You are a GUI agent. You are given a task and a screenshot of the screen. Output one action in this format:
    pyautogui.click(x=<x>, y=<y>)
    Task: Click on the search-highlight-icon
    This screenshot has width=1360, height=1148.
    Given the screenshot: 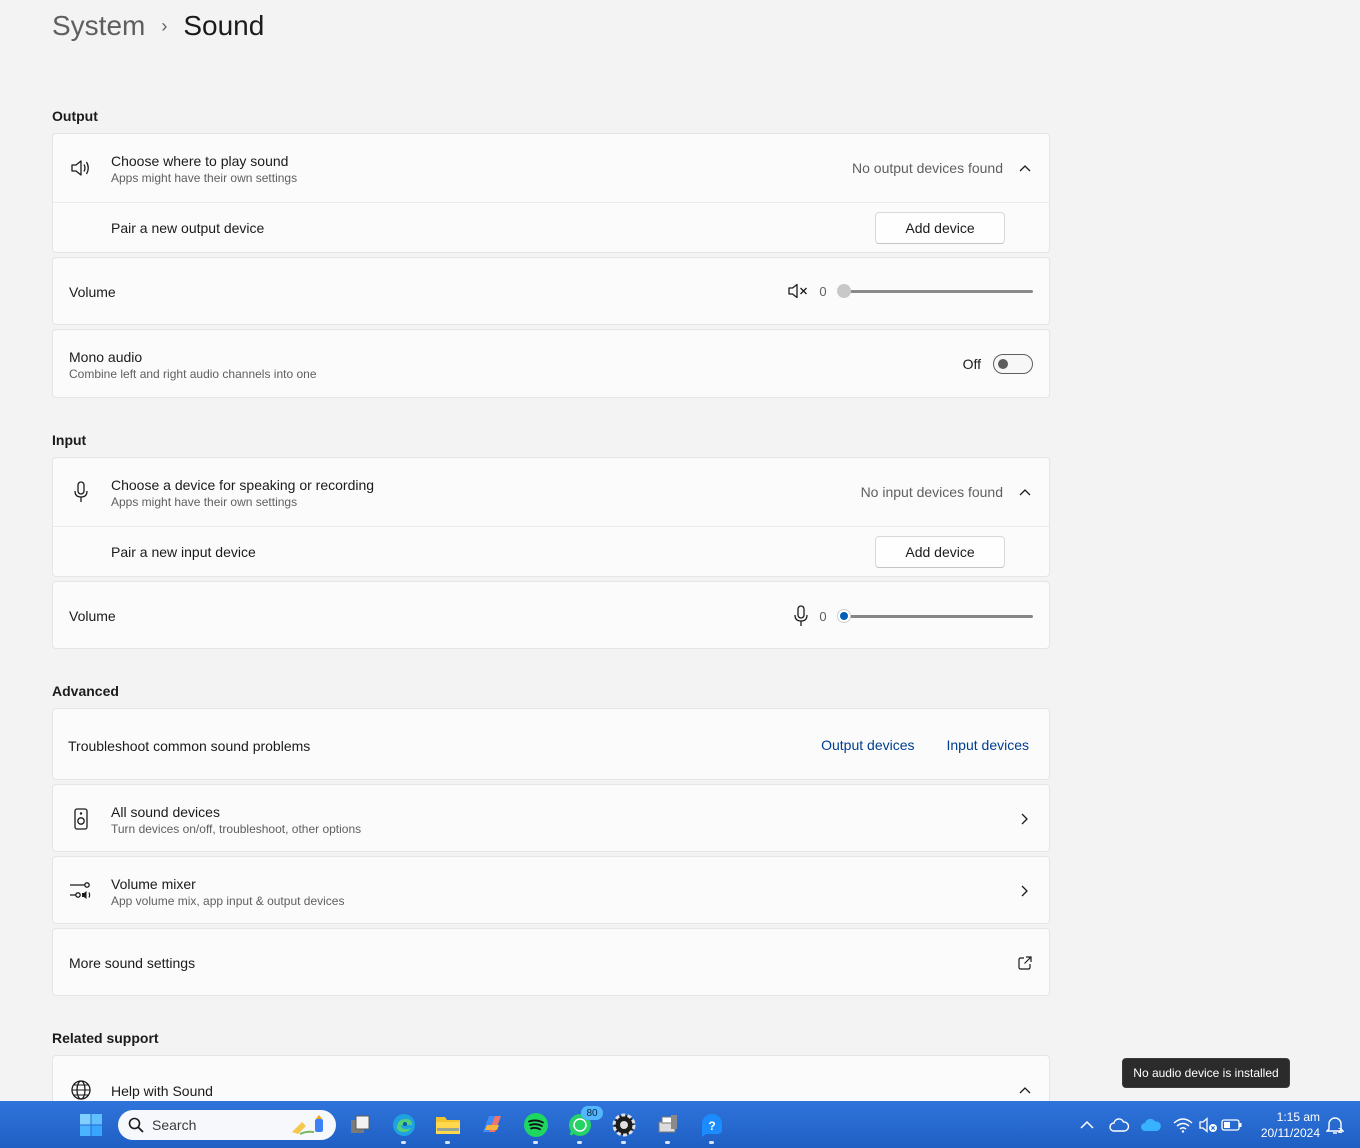 What is the action you would take?
    pyautogui.click(x=309, y=1125)
    